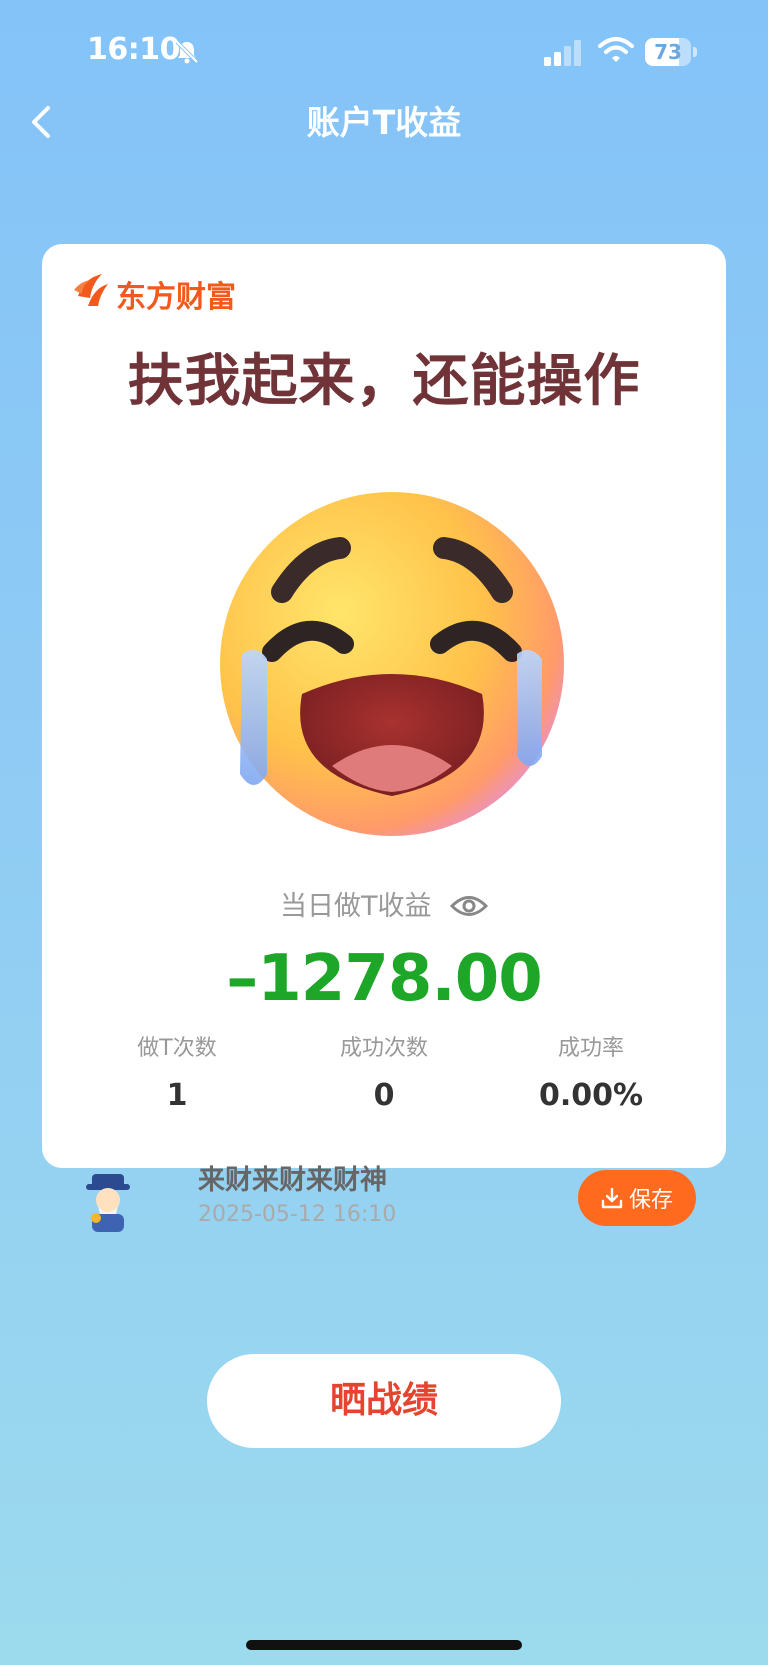 This screenshot has height=1665, width=768. Describe the element at coordinates (297, 1214) in the screenshot. I see `user-timestamp: 2025-05-12 16:10` at that location.